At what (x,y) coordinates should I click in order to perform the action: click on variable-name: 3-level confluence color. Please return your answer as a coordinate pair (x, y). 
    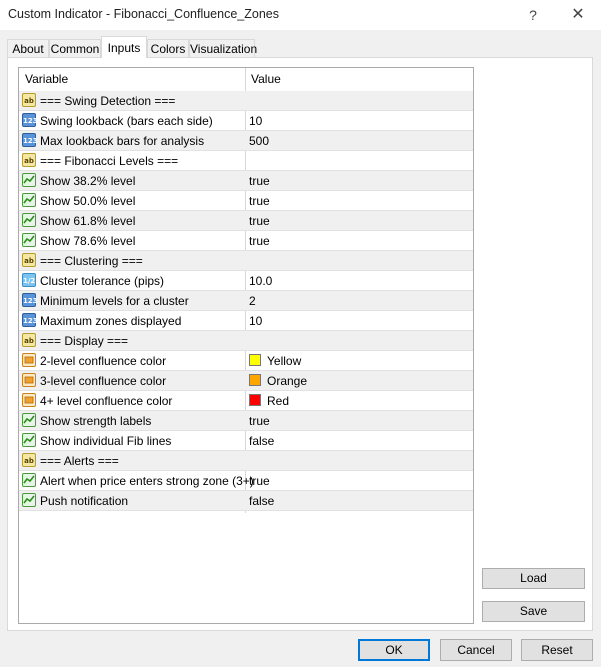
    Looking at the image, I should click on (103, 381).